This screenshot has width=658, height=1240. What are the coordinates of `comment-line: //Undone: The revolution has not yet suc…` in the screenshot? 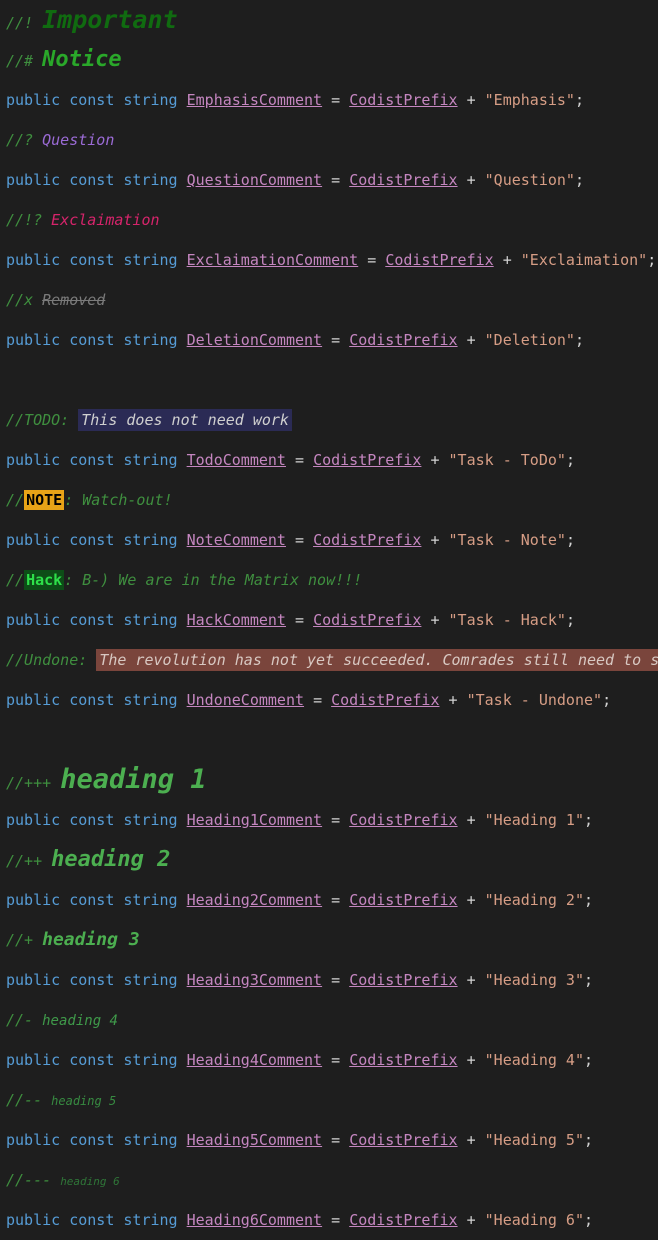 It's located at (329, 660).